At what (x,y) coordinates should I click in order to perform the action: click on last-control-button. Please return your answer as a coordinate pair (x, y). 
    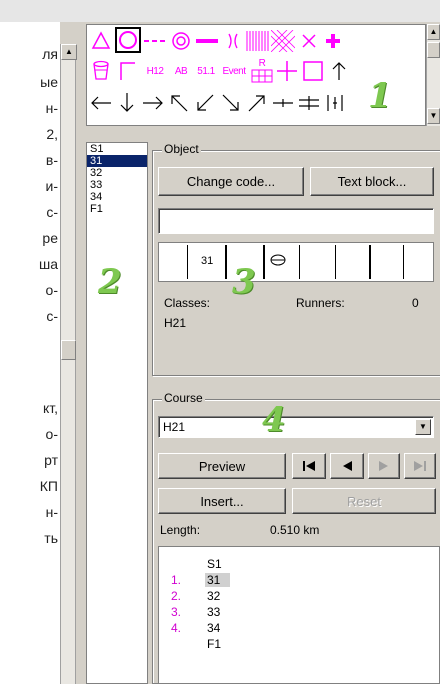
    Looking at the image, I should click on (420, 466).